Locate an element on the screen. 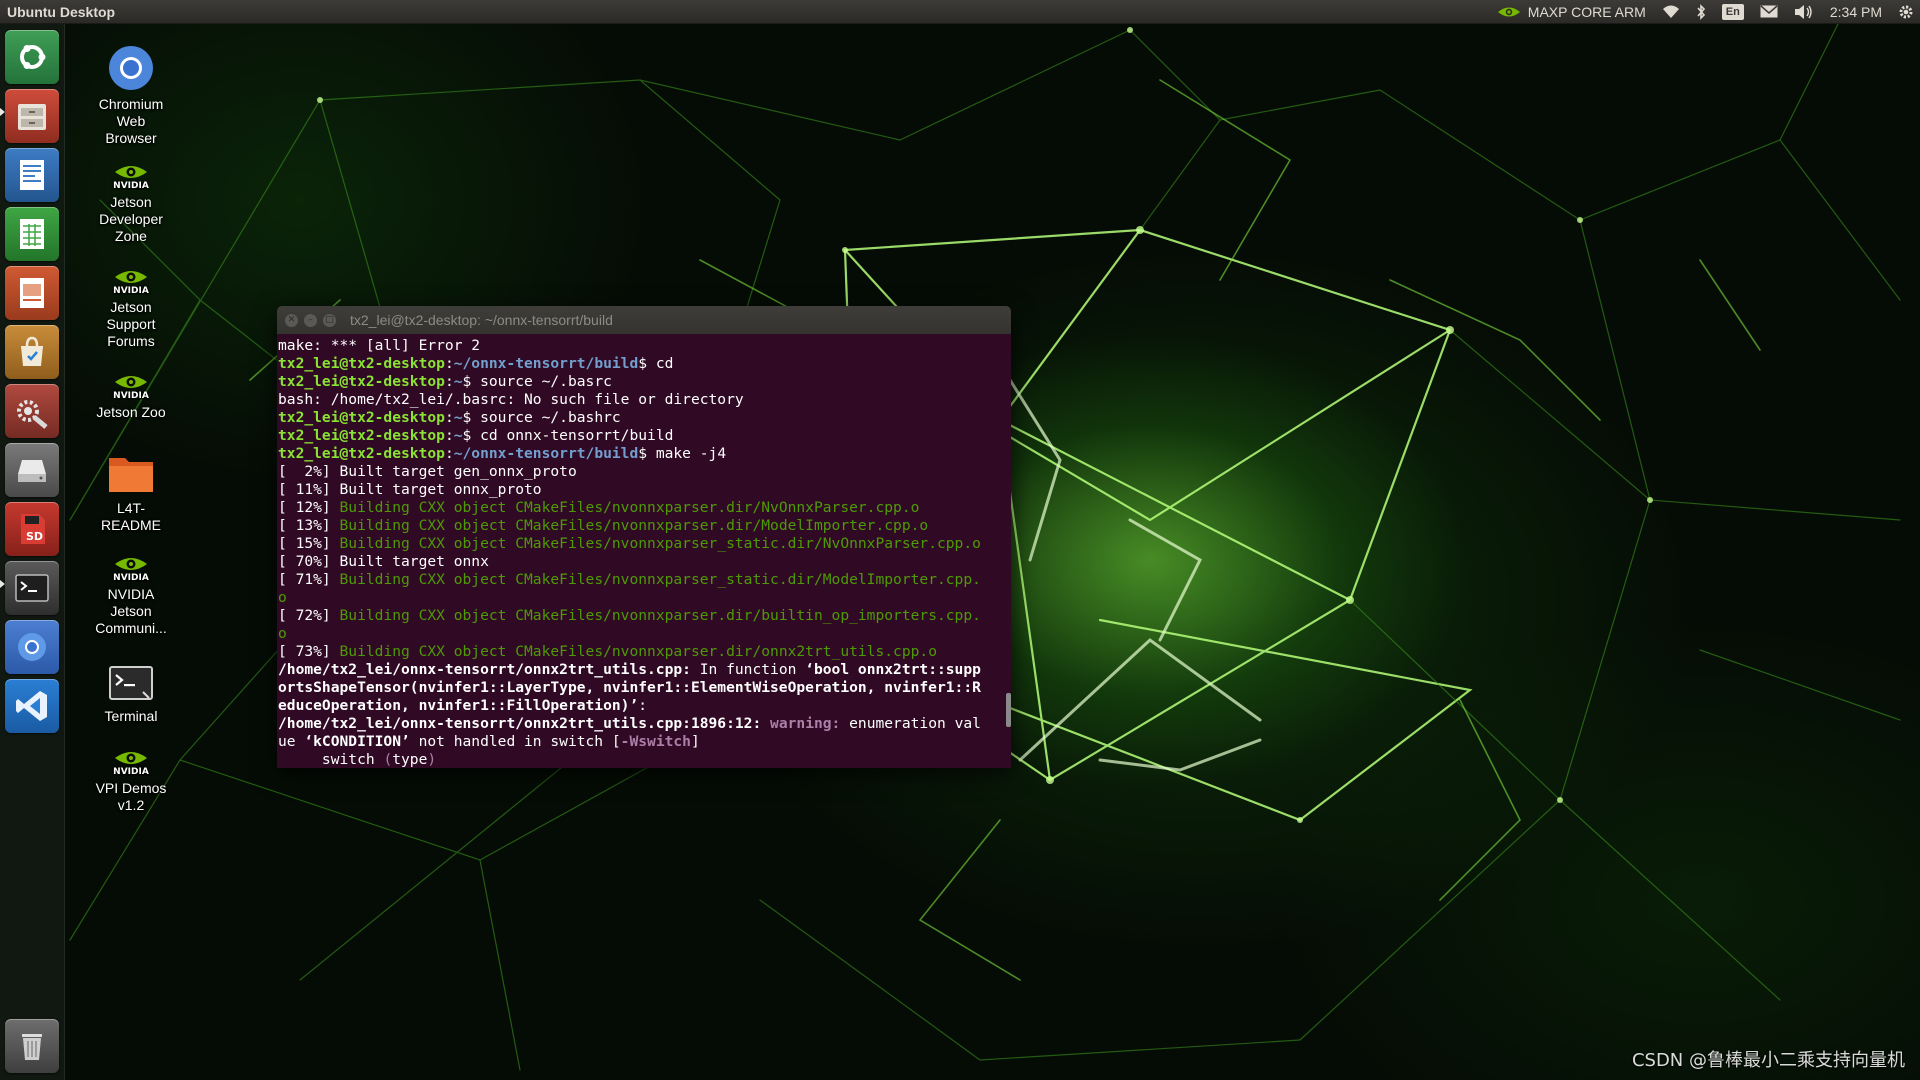  terminal-text: make: *** [all] Error 2 is located at coordinates (379, 345).